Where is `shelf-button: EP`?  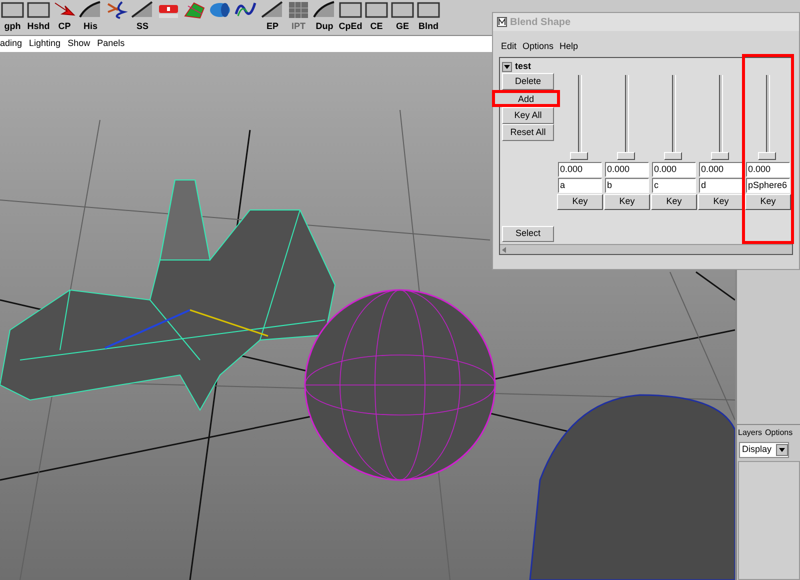
shelf-button: EP is located at coordinates (272, 17).